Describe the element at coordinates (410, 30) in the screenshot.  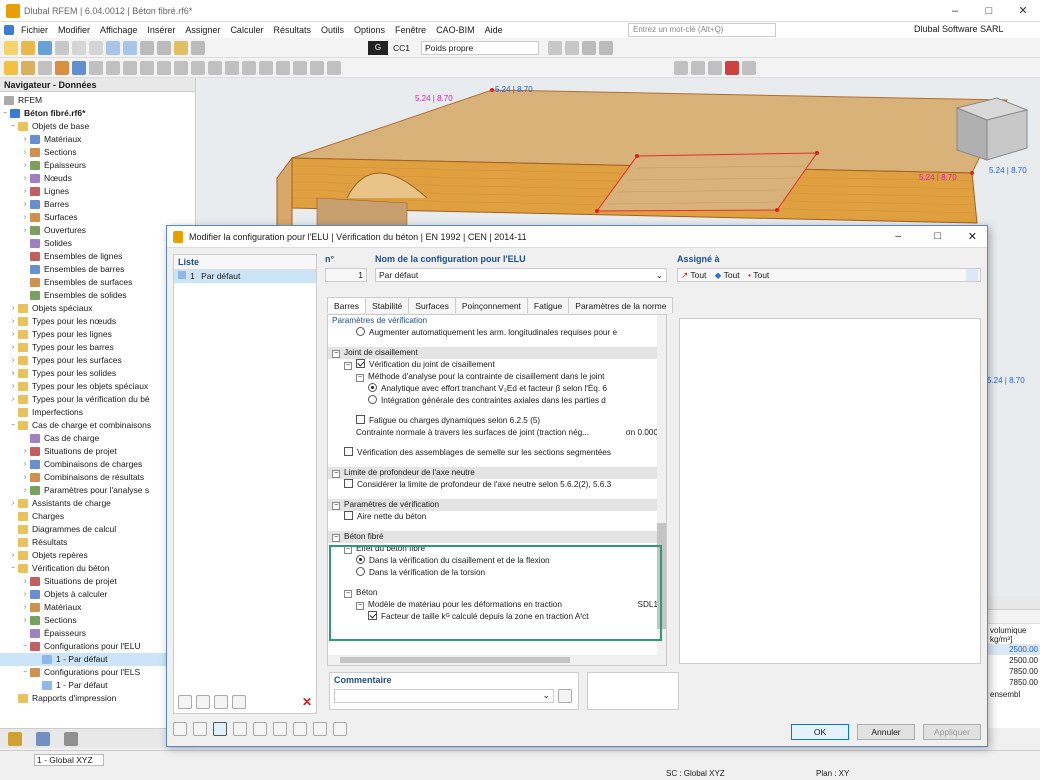
I see `menu-item-9: Fenêtre` at that location.